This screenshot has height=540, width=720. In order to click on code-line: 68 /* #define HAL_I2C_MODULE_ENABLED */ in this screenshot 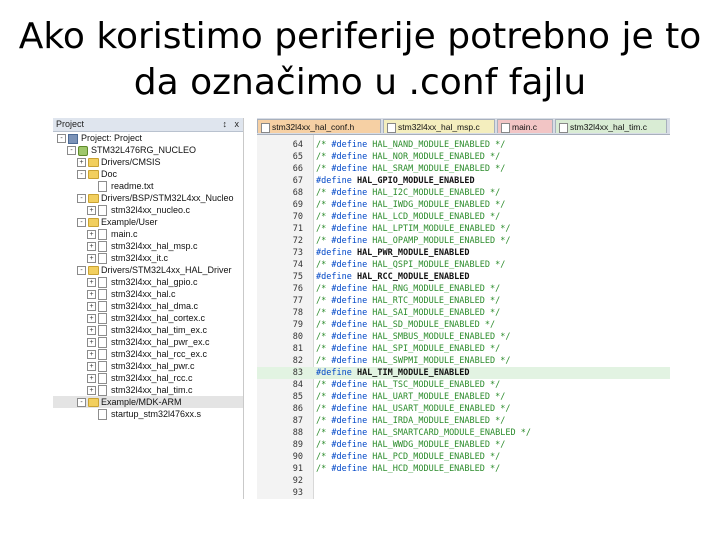, I will do `click(463, 193)`.